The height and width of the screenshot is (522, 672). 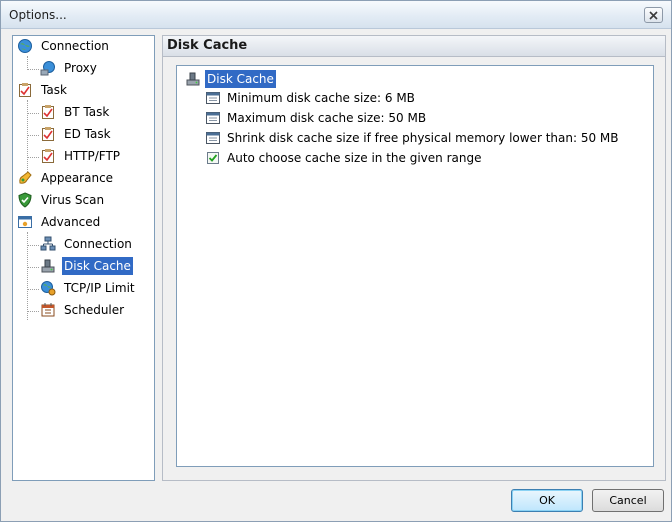 I want to click on tree-item-ed-task: ED Task, so click(x=76, y=134).